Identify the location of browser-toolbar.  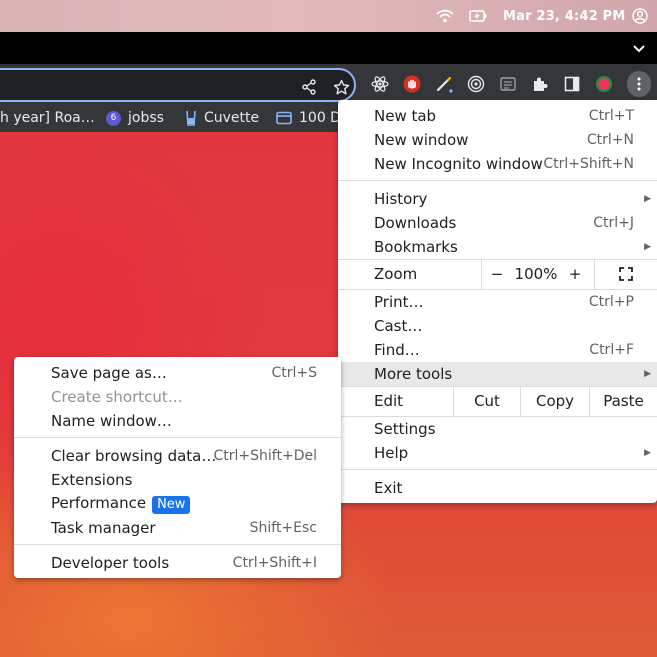
(328, 84).